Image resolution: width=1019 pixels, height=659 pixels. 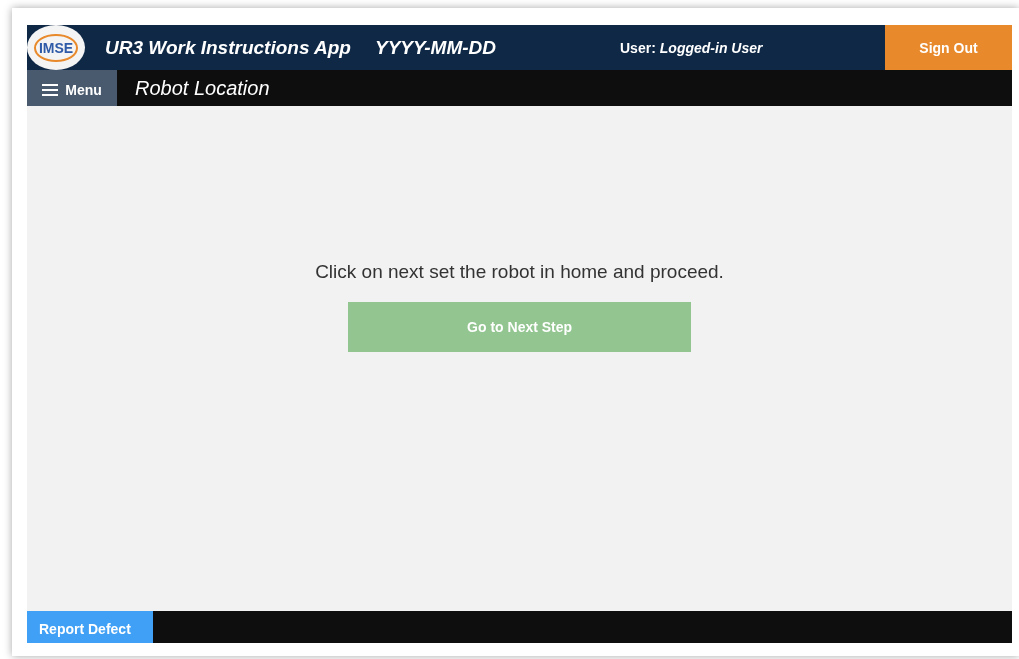 What do you see at coordinates (638, 47) in the screenshot?
I see `user-label: User:` at bounding box center [638, 47].